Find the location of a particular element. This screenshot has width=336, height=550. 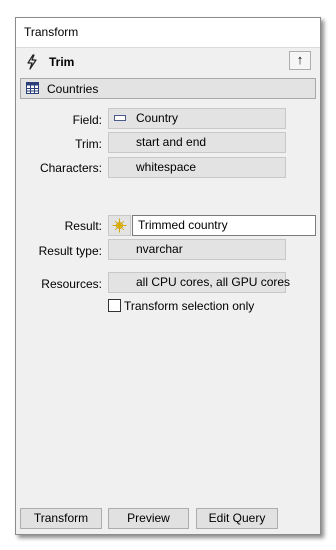

resources-value: all CPU cores, all GPU cores is located at coordinates (213, 282).